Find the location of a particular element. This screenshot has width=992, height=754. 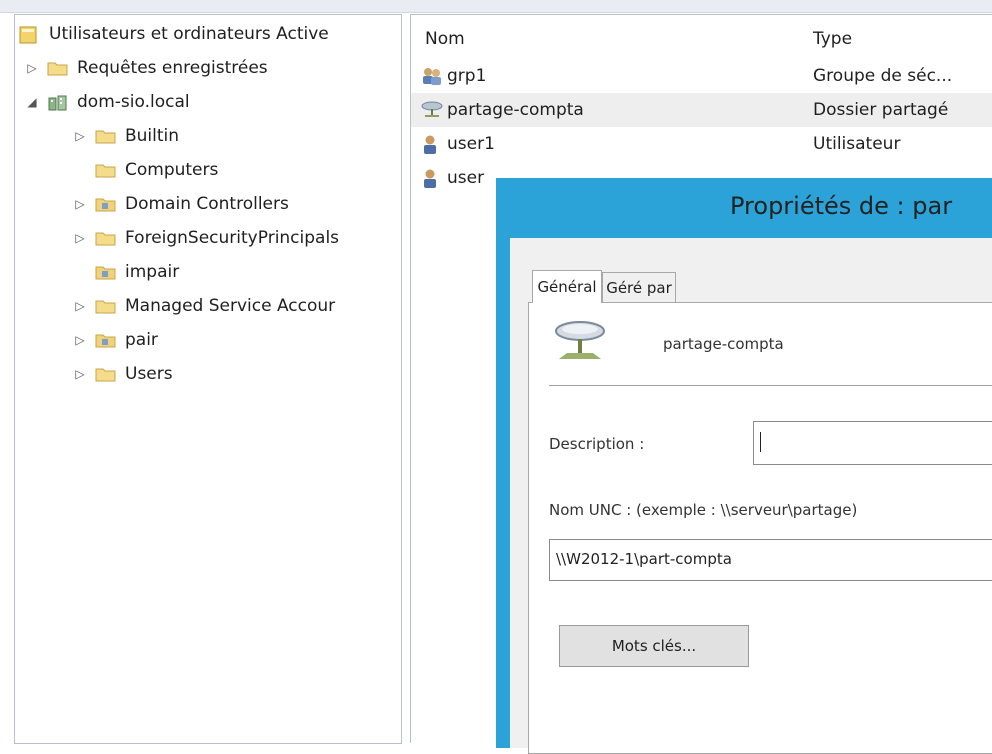

object-name: partage-compta is located at coordinates (723, 344).